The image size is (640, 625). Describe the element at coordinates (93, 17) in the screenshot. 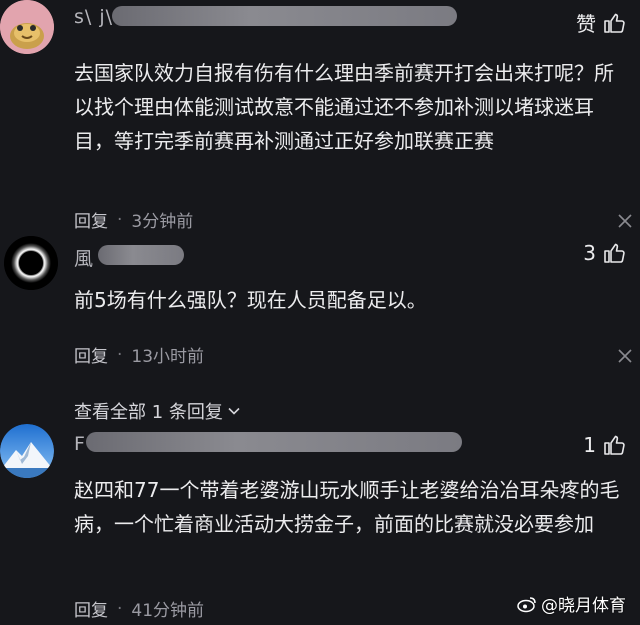

I see `username: s\ j\` at that location.